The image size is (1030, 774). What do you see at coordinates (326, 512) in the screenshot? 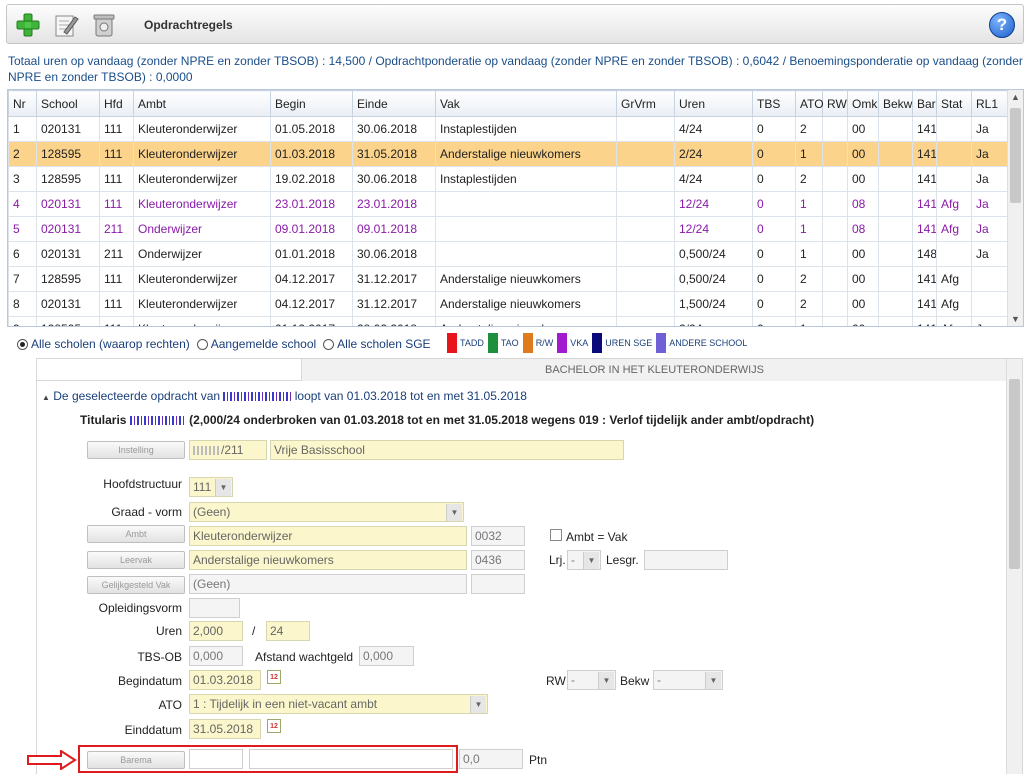
I see `graad-select: (Geen) ▼` at bounding box center [326, 512].